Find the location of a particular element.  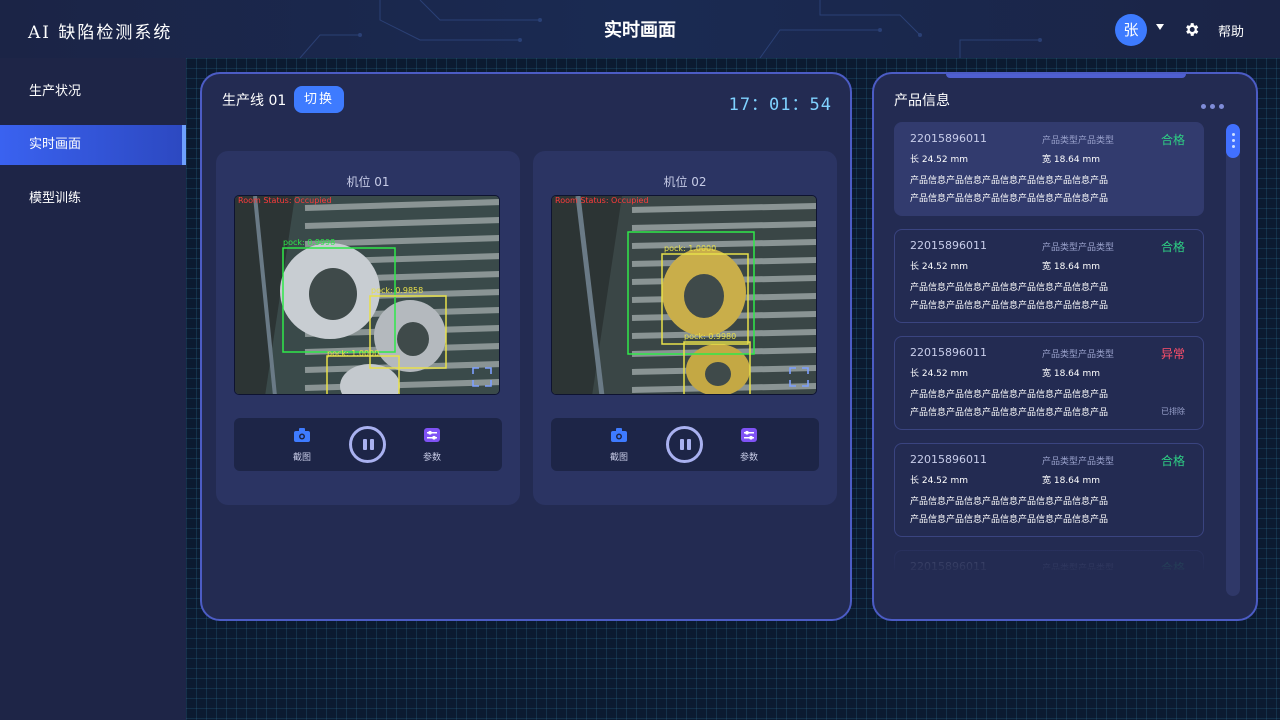

scrollbar-thumb is located at coordinates (1233, 141).